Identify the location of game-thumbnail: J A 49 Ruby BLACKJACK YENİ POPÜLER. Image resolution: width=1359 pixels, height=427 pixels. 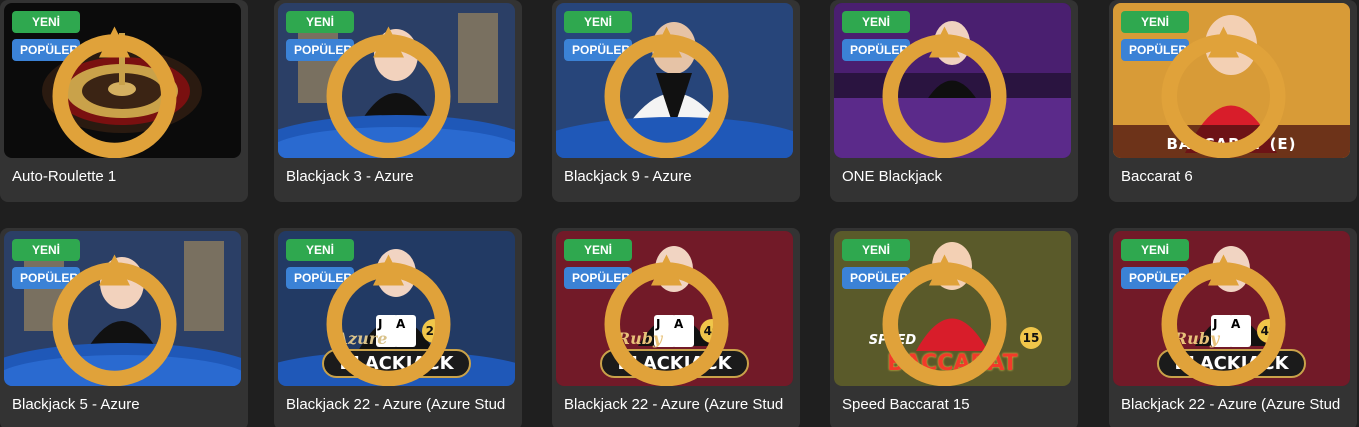
(1231, 308).